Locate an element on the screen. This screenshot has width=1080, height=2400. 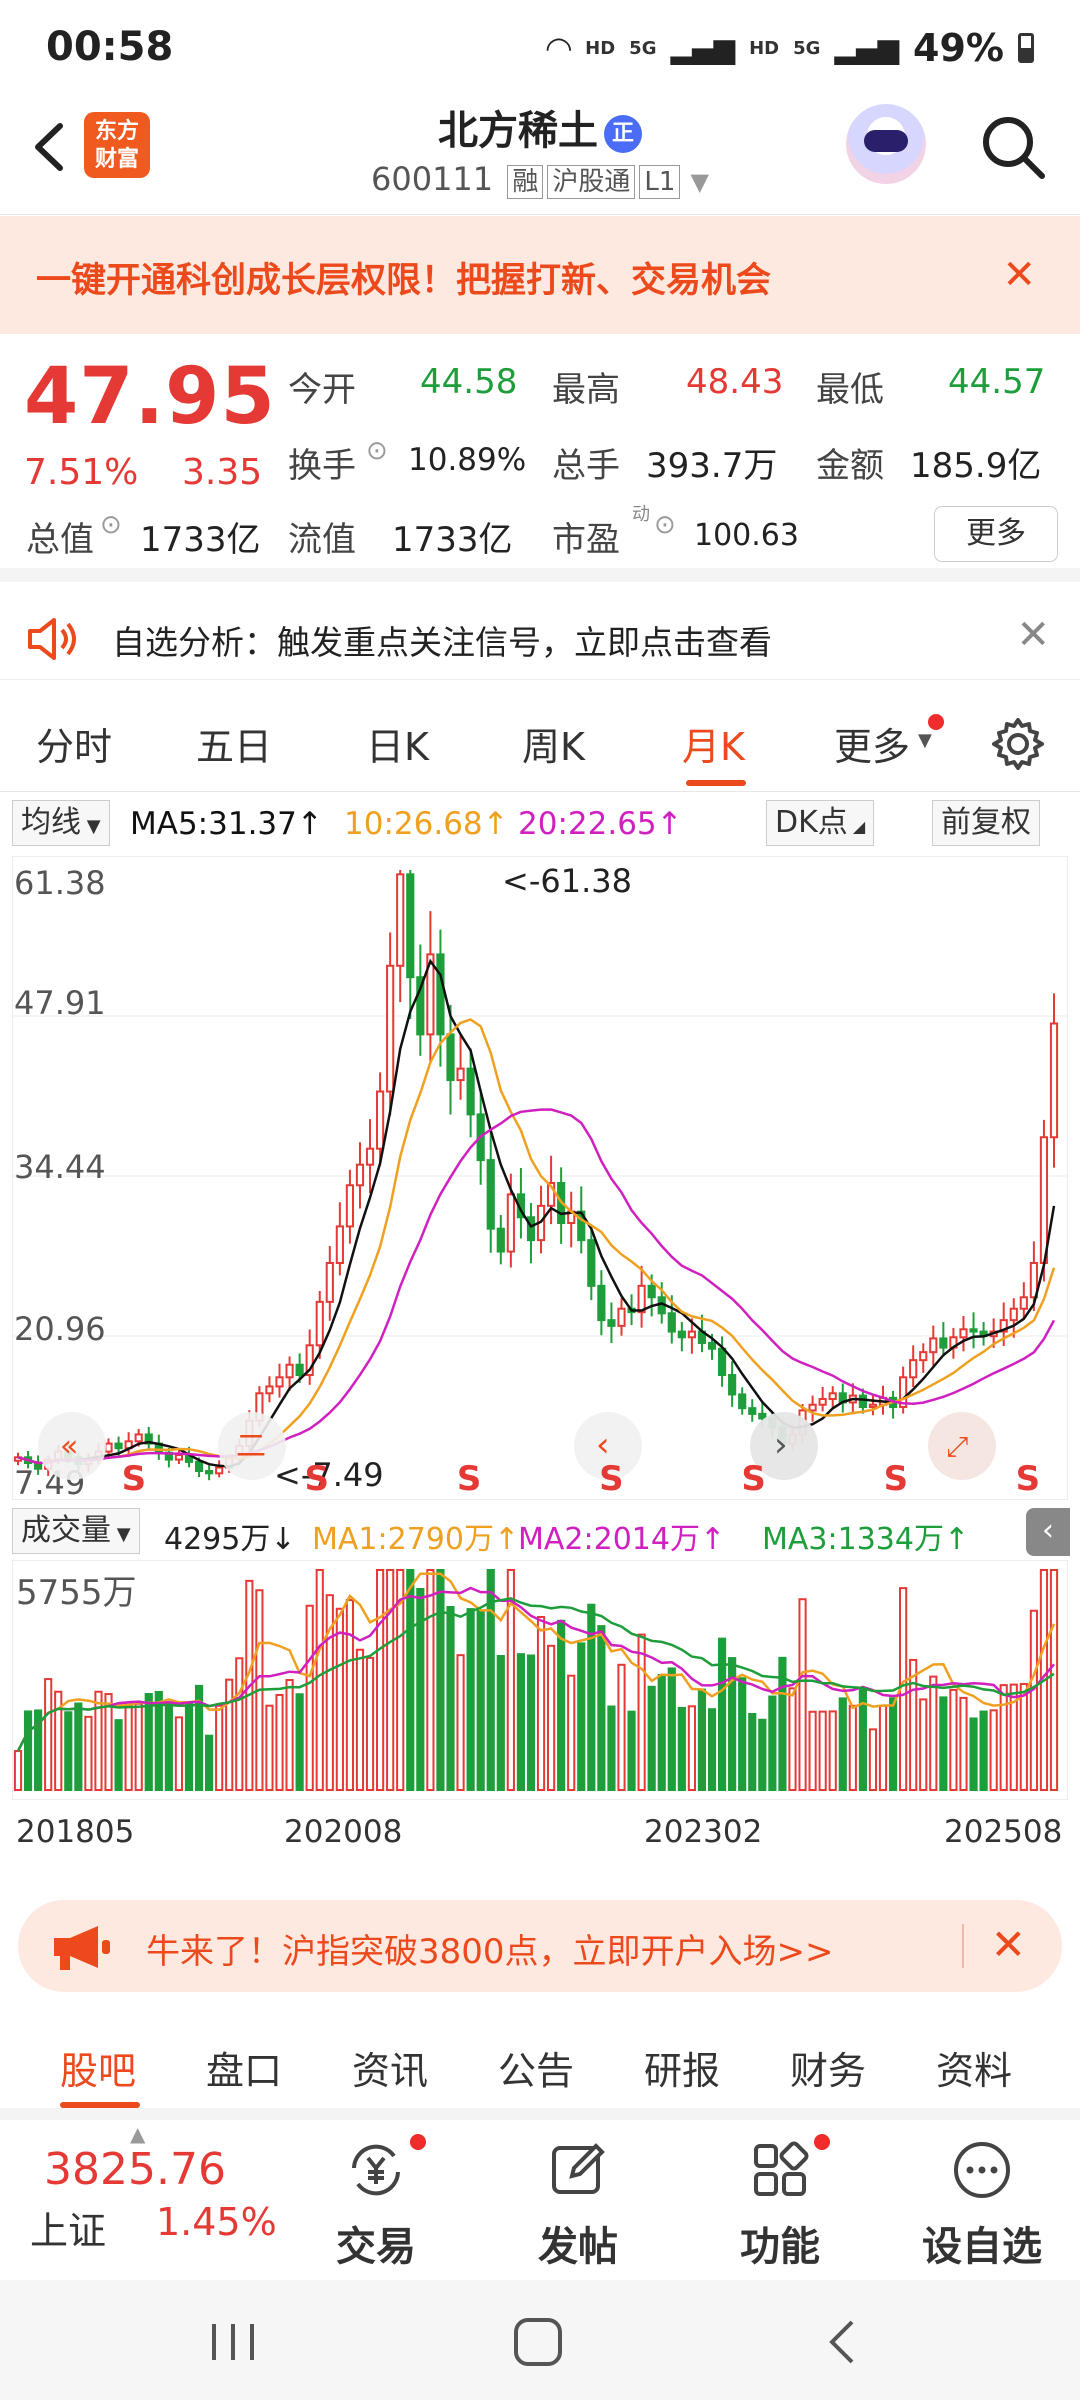
more-quote-button: 更多 is located at coordinates (996, 534).